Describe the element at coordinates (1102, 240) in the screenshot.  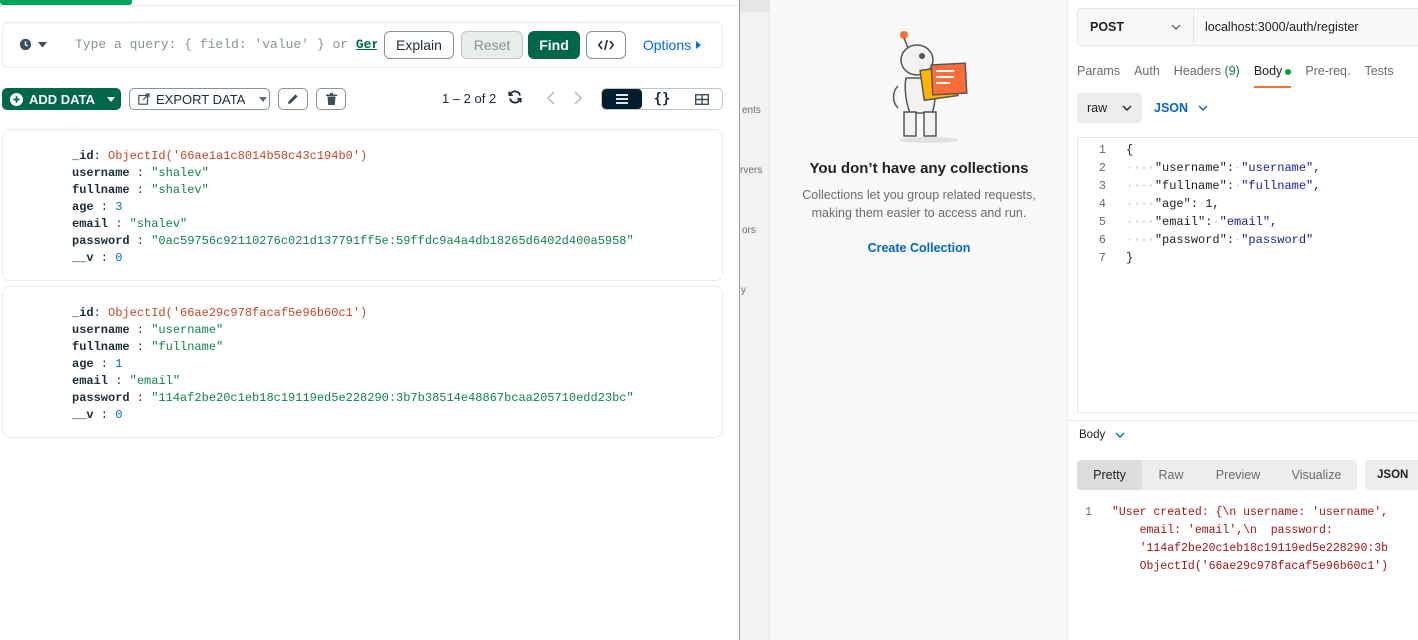
I see `line-number: 6` at that location.